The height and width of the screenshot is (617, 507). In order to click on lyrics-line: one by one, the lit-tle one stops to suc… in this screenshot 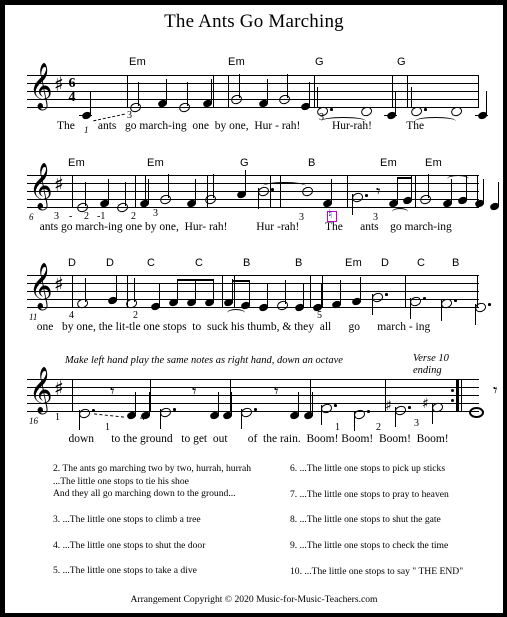, I will do `click(231, 327)`.